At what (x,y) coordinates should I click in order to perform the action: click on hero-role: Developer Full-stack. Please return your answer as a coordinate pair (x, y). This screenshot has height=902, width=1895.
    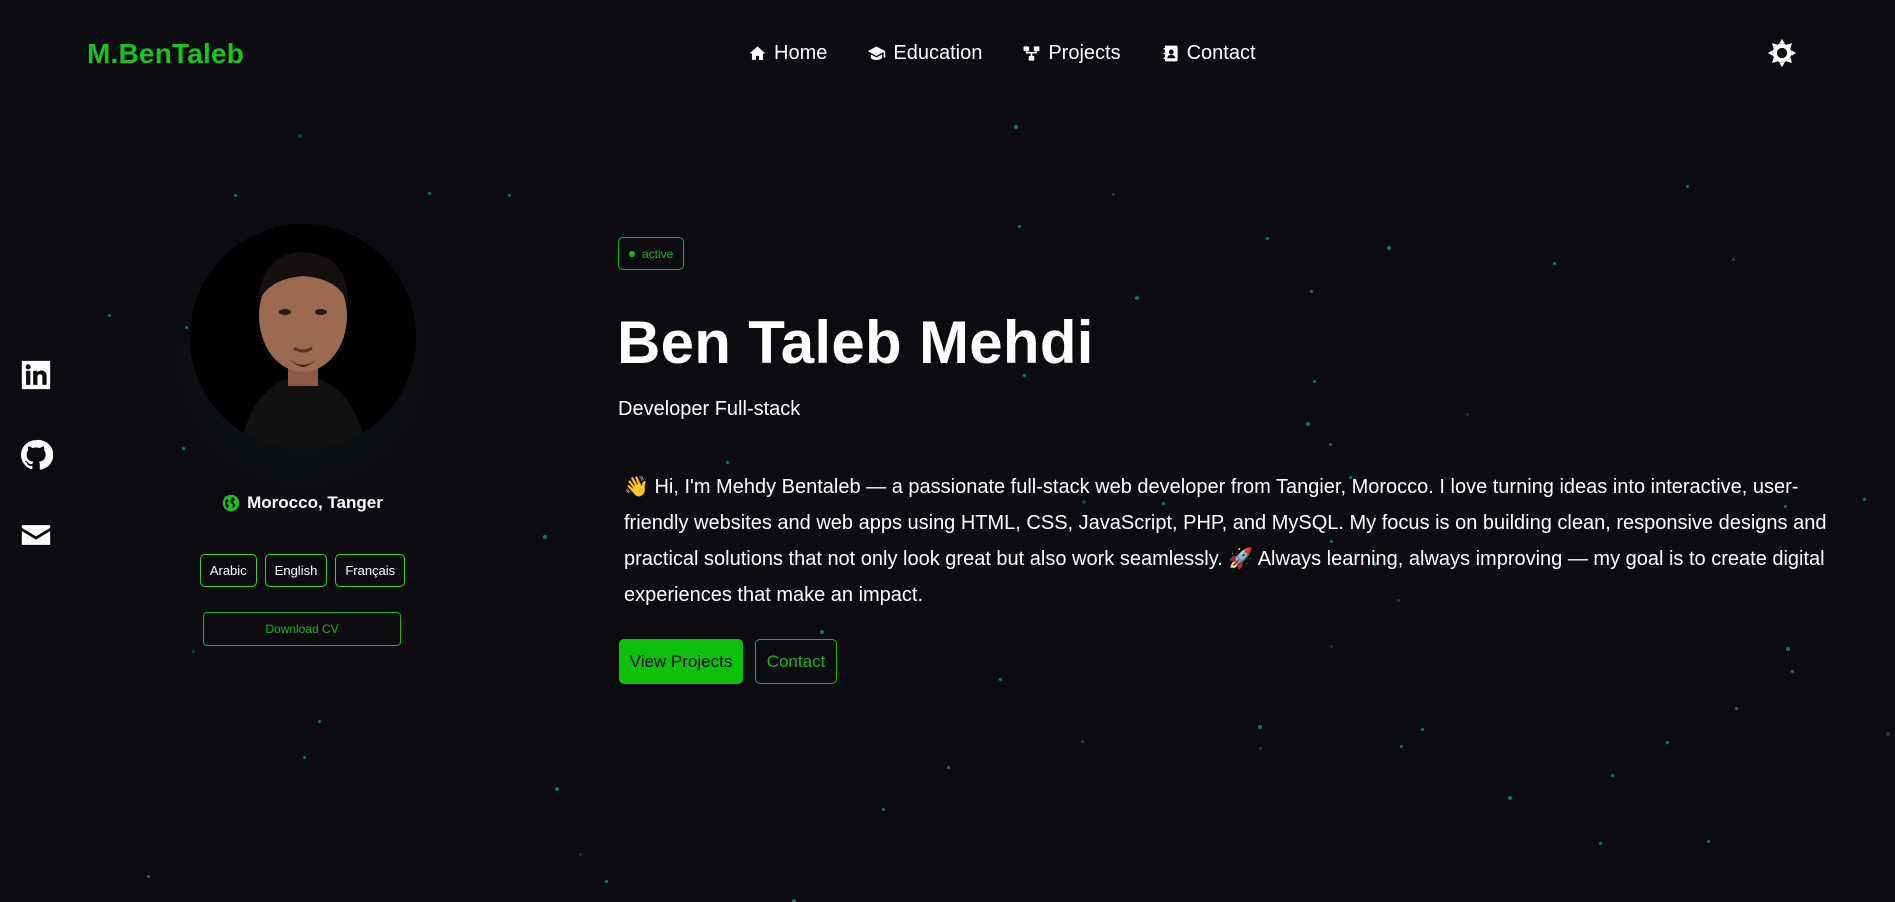
    Looking at the image, I should click on (709, 409).